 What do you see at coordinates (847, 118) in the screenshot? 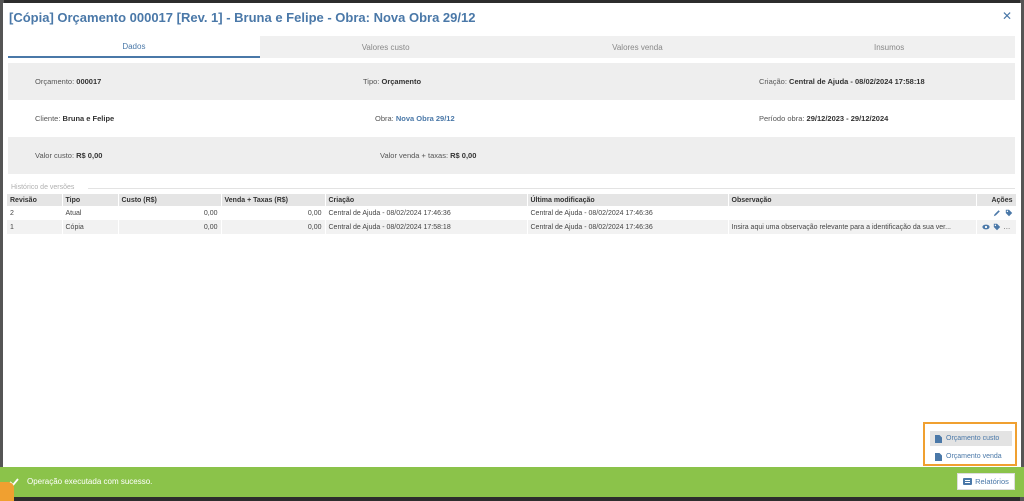
I see `periodo-value: 29/12/2023 - 29/12/2024` at bounding box center [847, 118].